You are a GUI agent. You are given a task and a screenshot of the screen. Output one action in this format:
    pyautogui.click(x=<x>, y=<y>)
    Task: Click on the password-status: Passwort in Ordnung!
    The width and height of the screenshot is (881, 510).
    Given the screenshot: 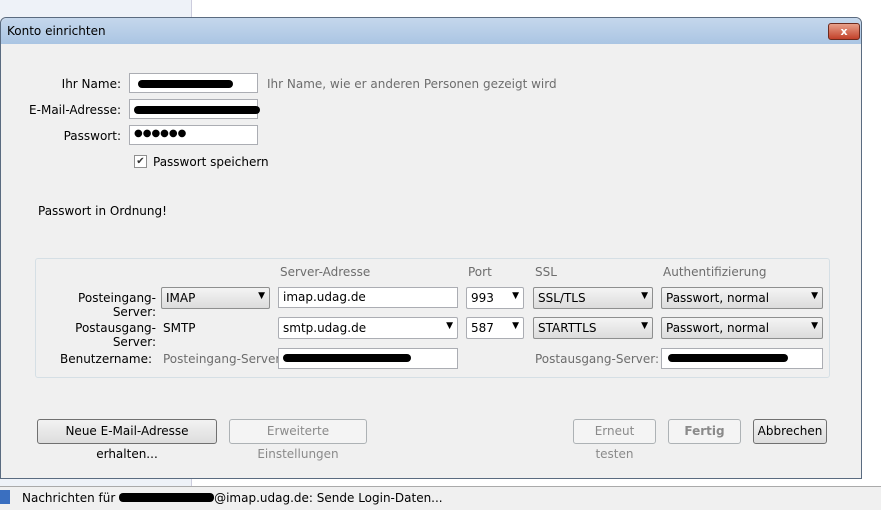 What is the action you would take?
    pyautogui.click(x=102, y=211)
    